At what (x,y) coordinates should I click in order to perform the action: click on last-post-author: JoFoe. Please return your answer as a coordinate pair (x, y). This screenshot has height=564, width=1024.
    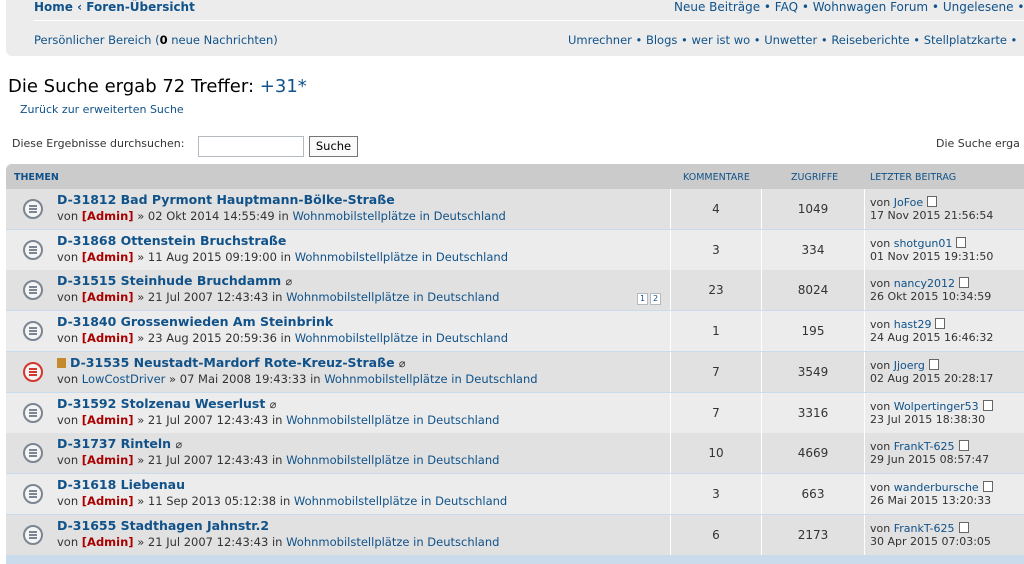
    Looking at the image, I should click on (908, 202).